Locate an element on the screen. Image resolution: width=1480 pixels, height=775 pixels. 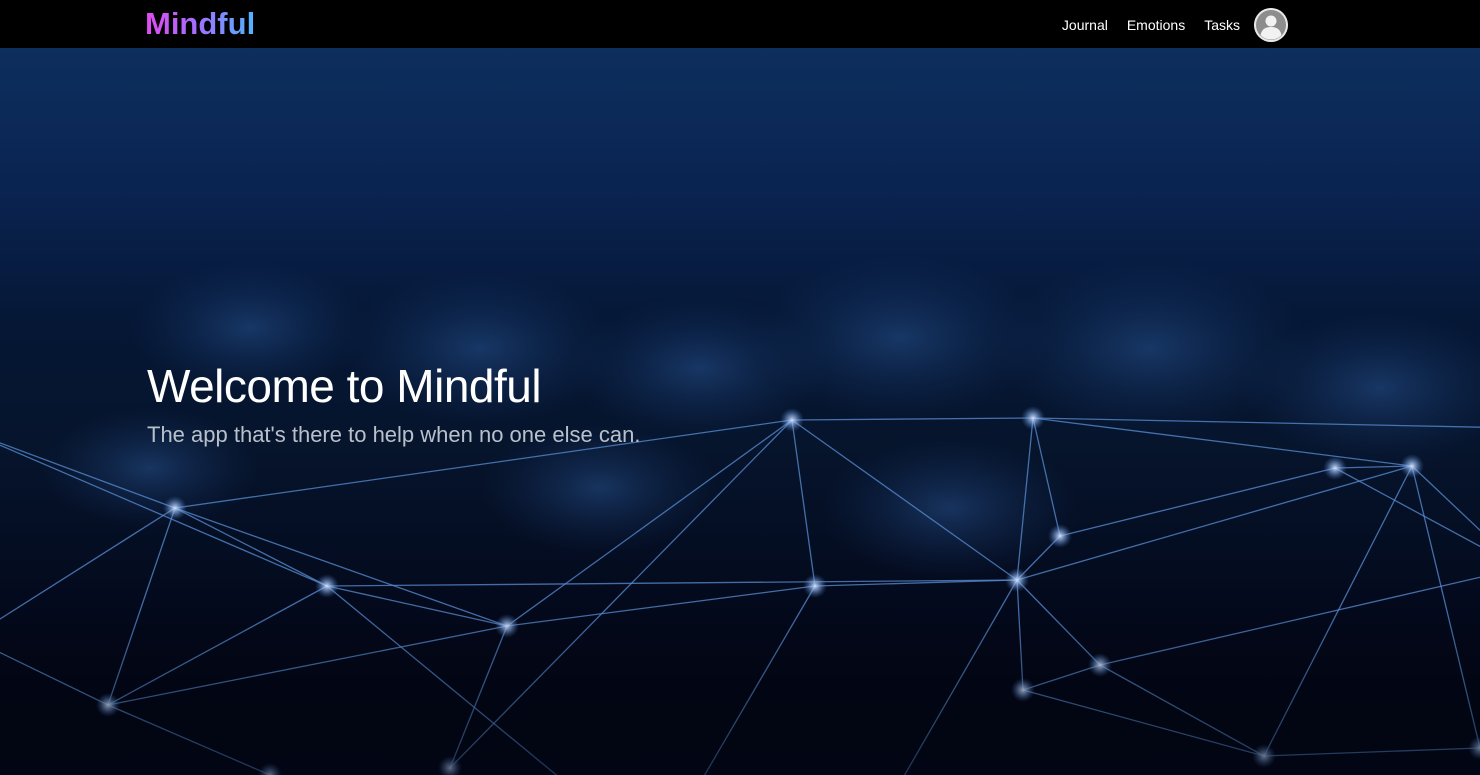
nav-link-tasks: Tasks is located at coordinates (1222, 25).